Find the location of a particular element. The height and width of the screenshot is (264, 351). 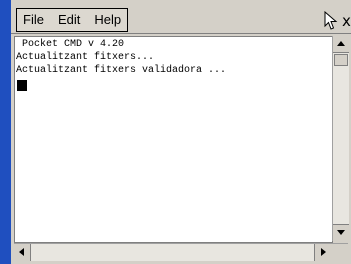

arrow-up-icon is located at coordinates (341, 43).